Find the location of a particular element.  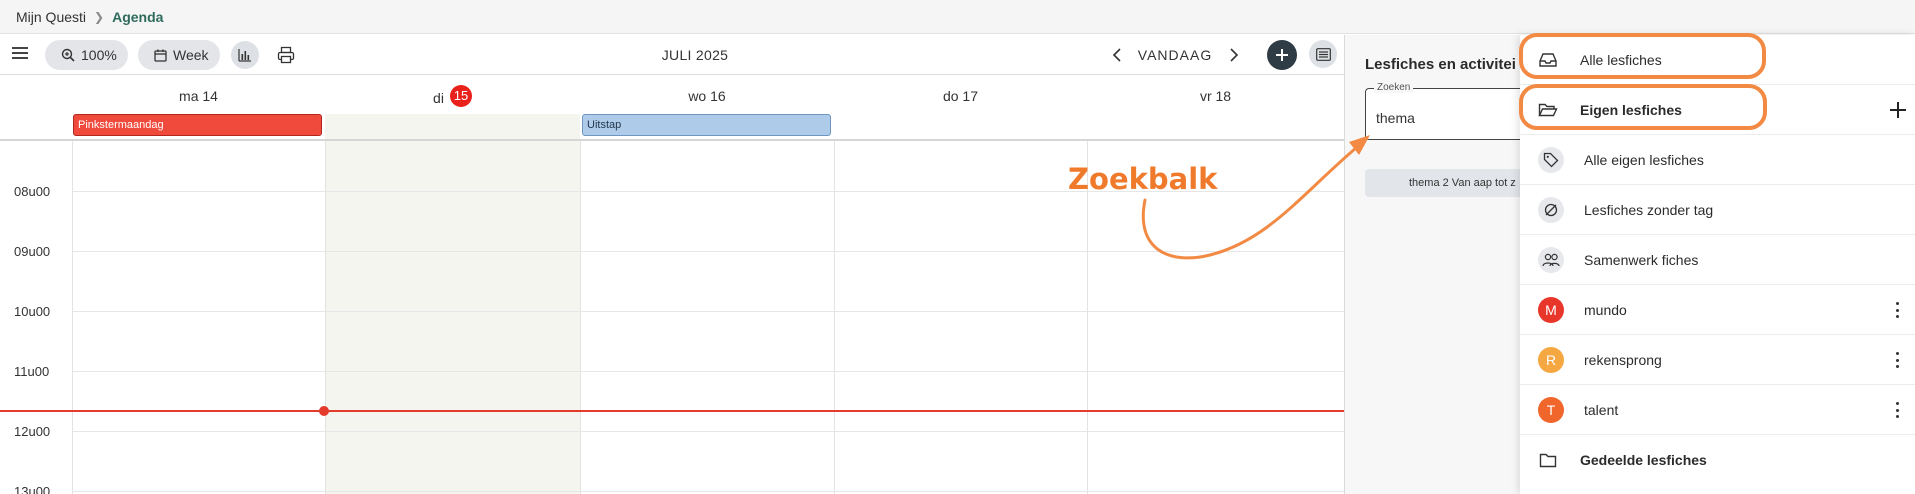

chart-button is located at coordinates (245, 55).